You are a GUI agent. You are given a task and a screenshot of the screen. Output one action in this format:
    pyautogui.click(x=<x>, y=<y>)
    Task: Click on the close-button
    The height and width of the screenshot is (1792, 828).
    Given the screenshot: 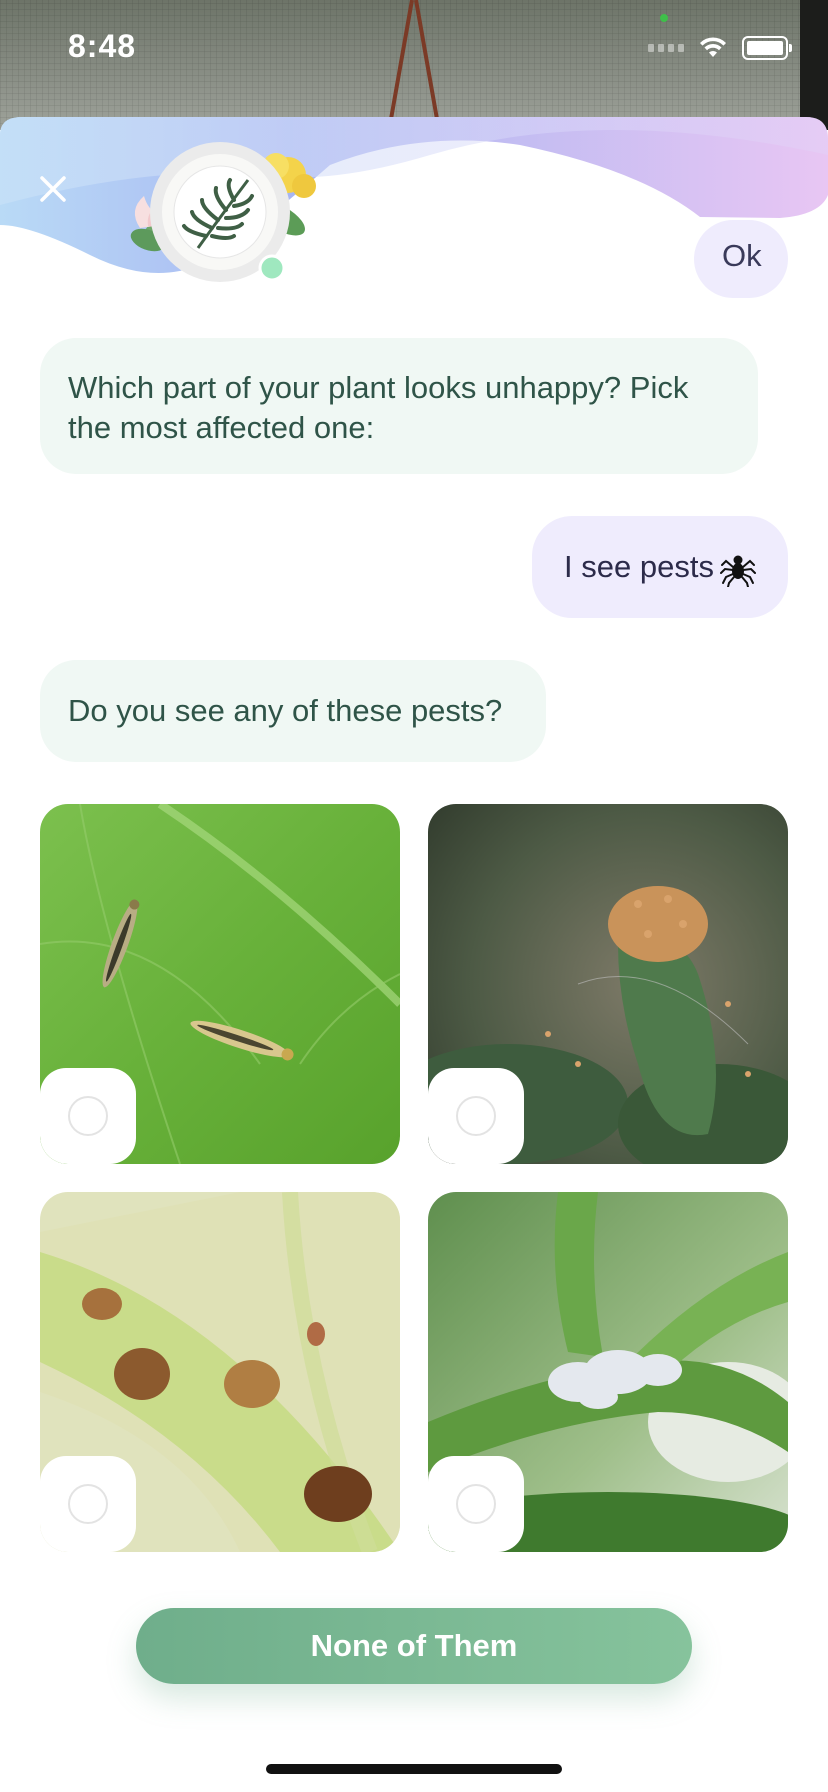 What is the action you would take?
    pyautogui.click(x=53, y=189)
    